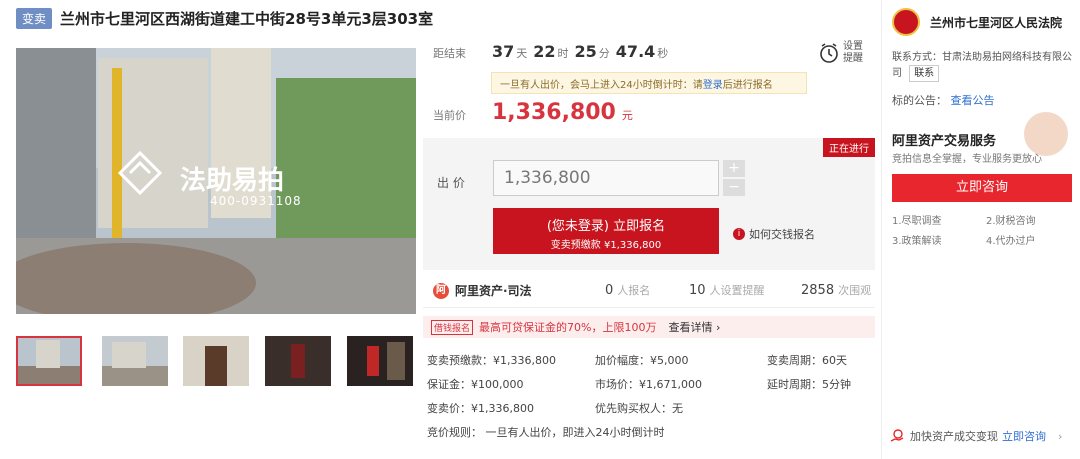  I want to click on footer-consult-link: 立即咨询, so click(1024, 436).